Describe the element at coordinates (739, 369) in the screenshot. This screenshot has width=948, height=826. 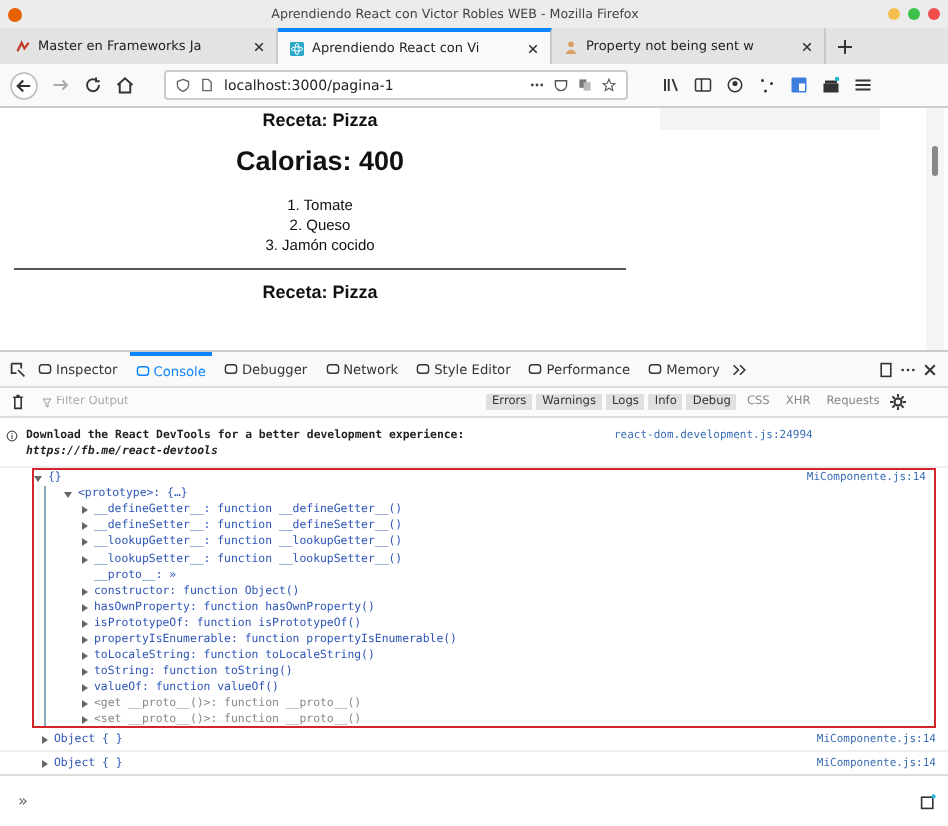
I see `overflow-icon` at that location.